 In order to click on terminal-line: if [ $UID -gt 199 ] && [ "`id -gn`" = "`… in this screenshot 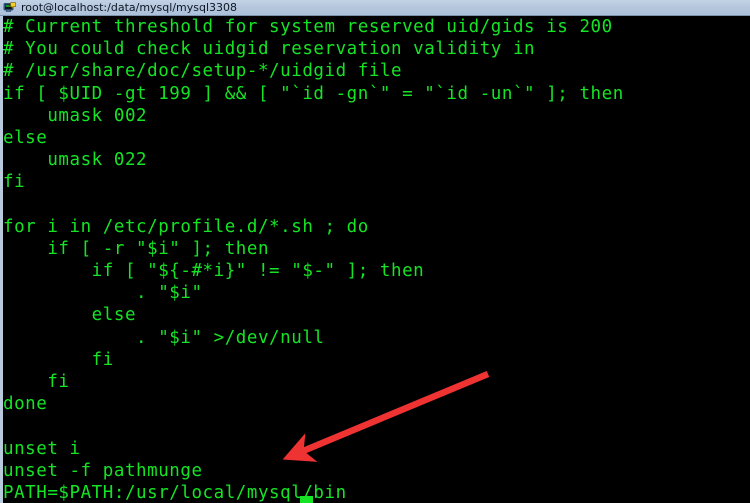, I will do `click(313, 93)`.